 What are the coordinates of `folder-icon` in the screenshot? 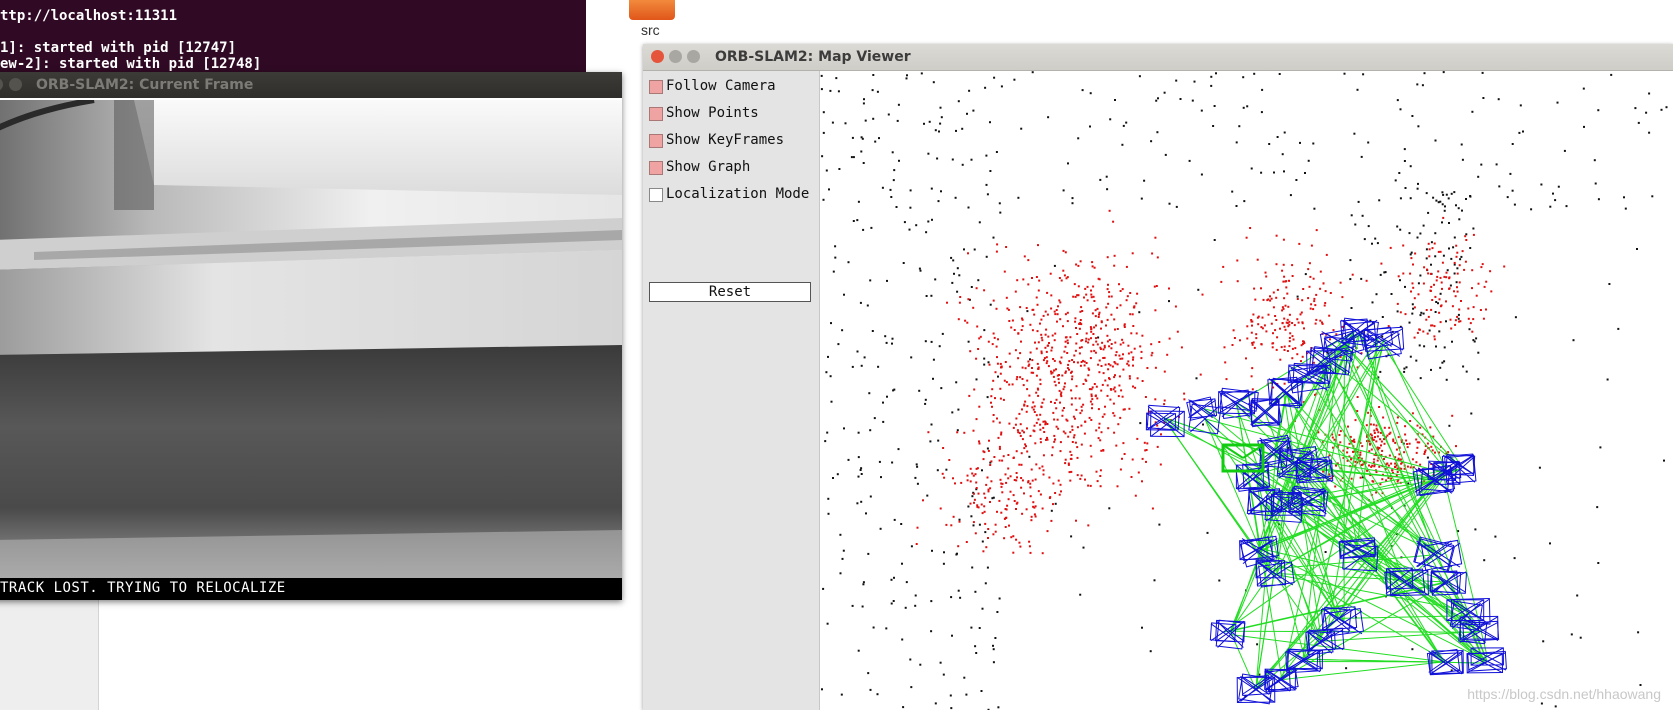 It's located at (652, 10).